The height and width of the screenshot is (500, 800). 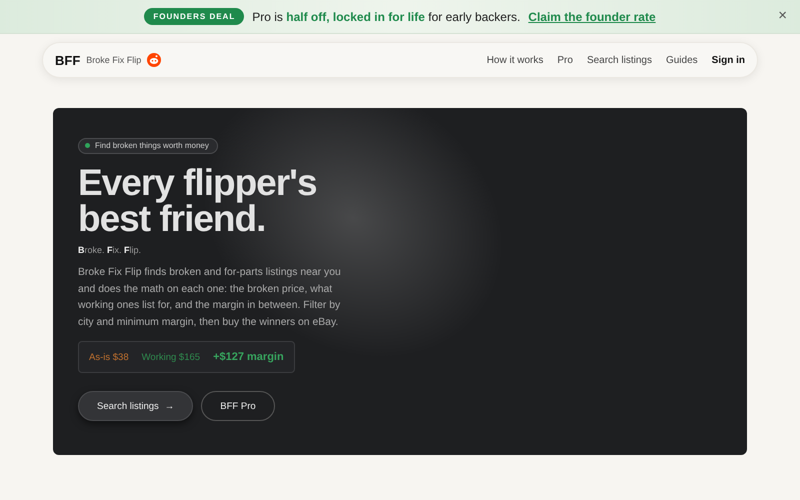 I want to click on close-button: ×, so click(x=782, y=15).